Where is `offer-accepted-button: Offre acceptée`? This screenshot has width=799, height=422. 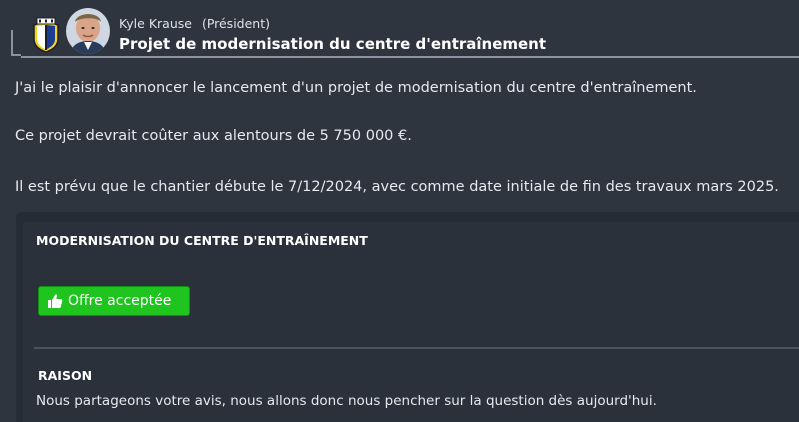
offer-accepted-button: Offre acceptée is located at coordinates (114, 301).